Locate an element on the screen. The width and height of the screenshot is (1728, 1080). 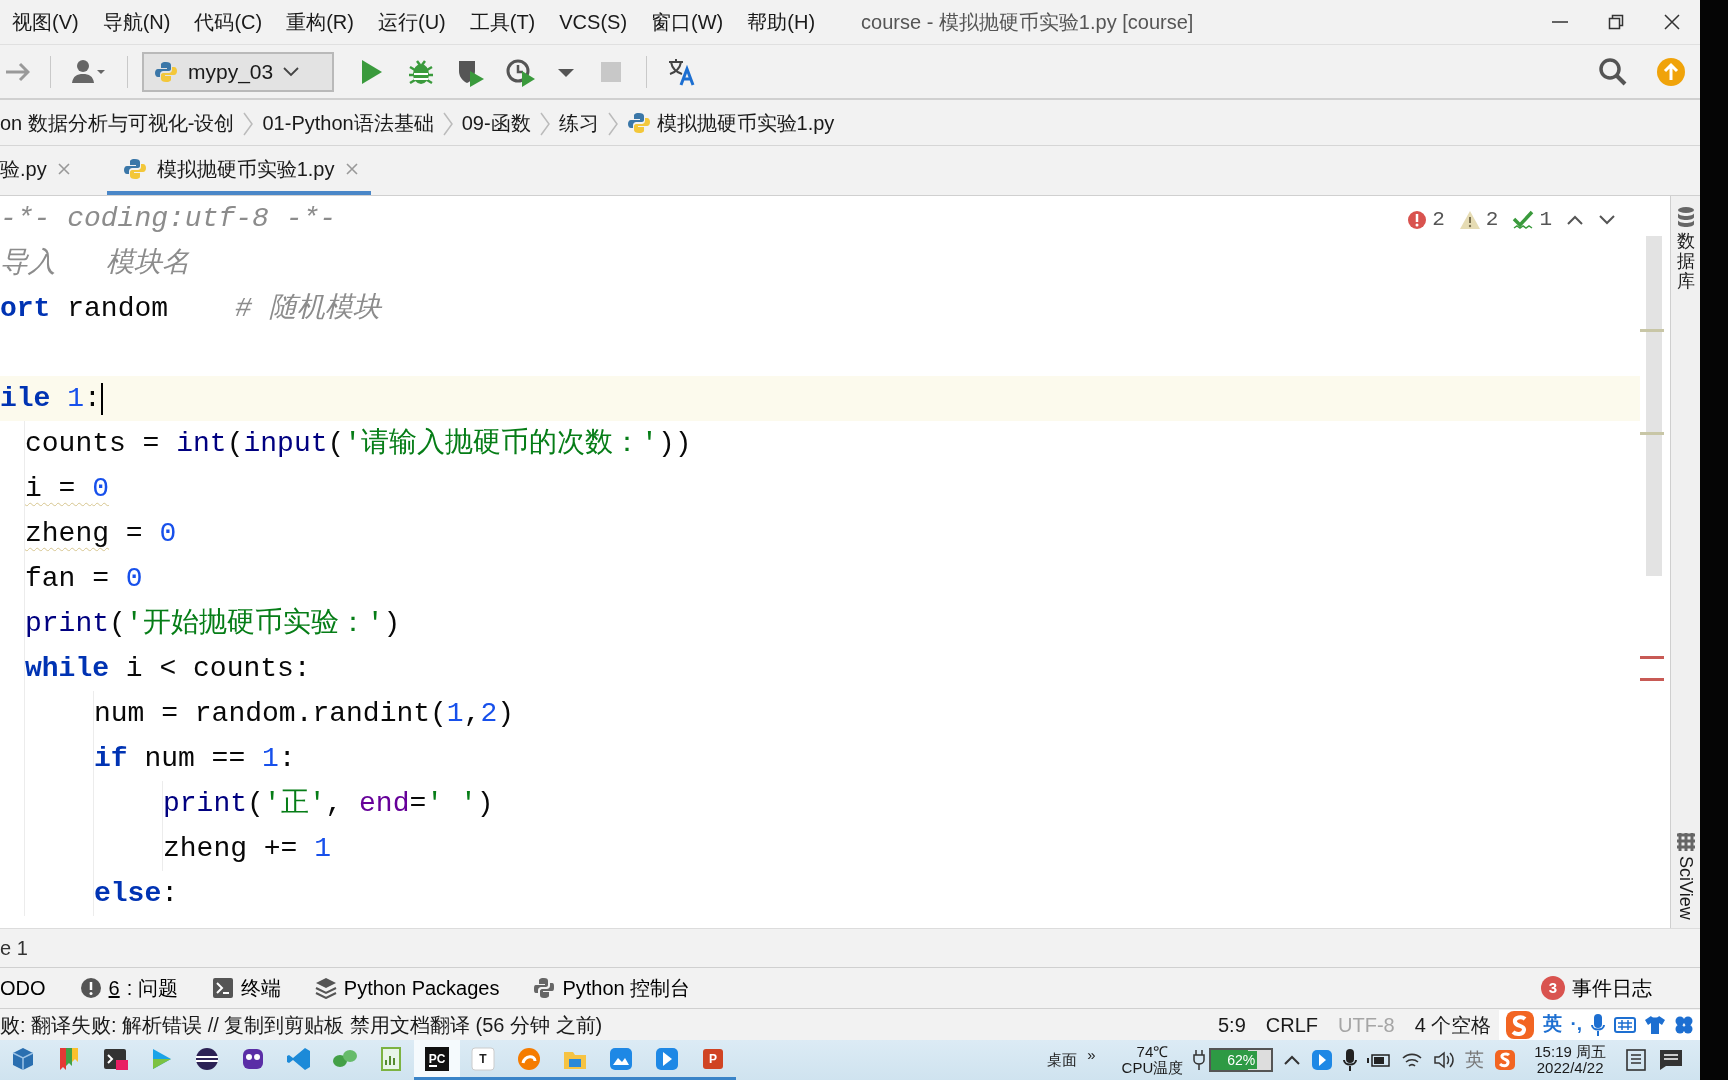
menu-item: 代码(C) is located at coordinates (228, 22).